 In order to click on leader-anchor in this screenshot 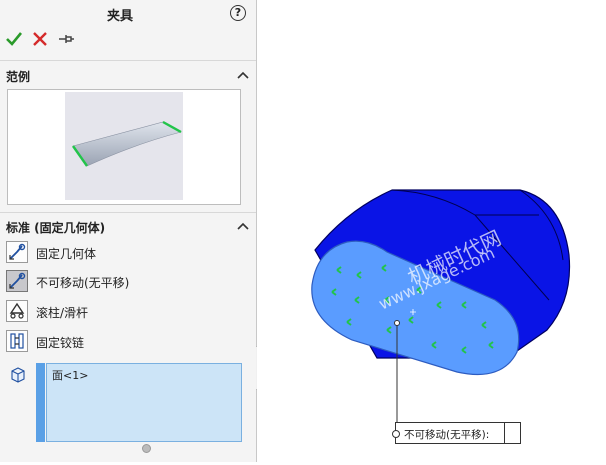, I will do `click(397, 323)`.